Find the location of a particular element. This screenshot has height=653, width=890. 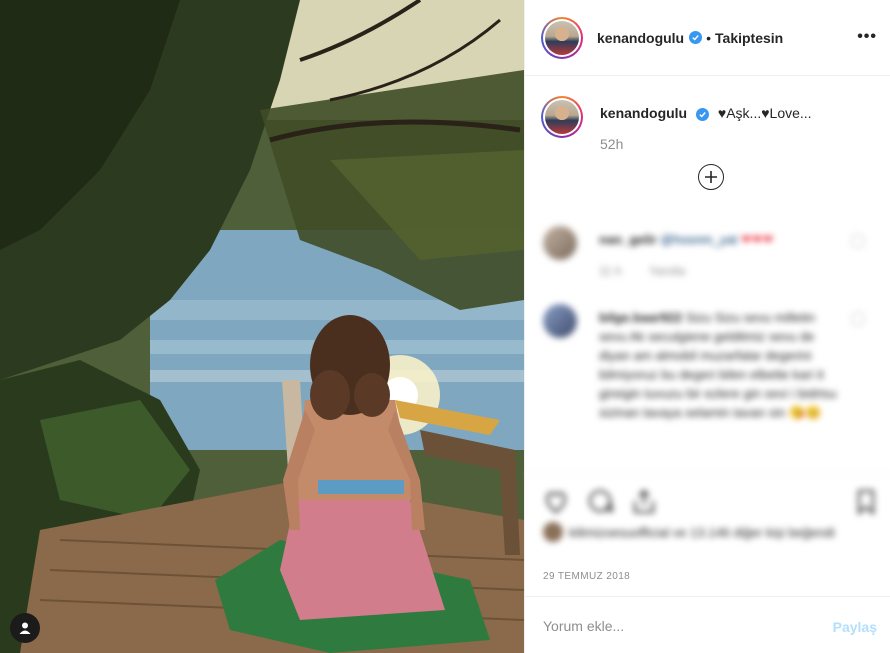

user-tag-icon is located at coordinates (25, 628).